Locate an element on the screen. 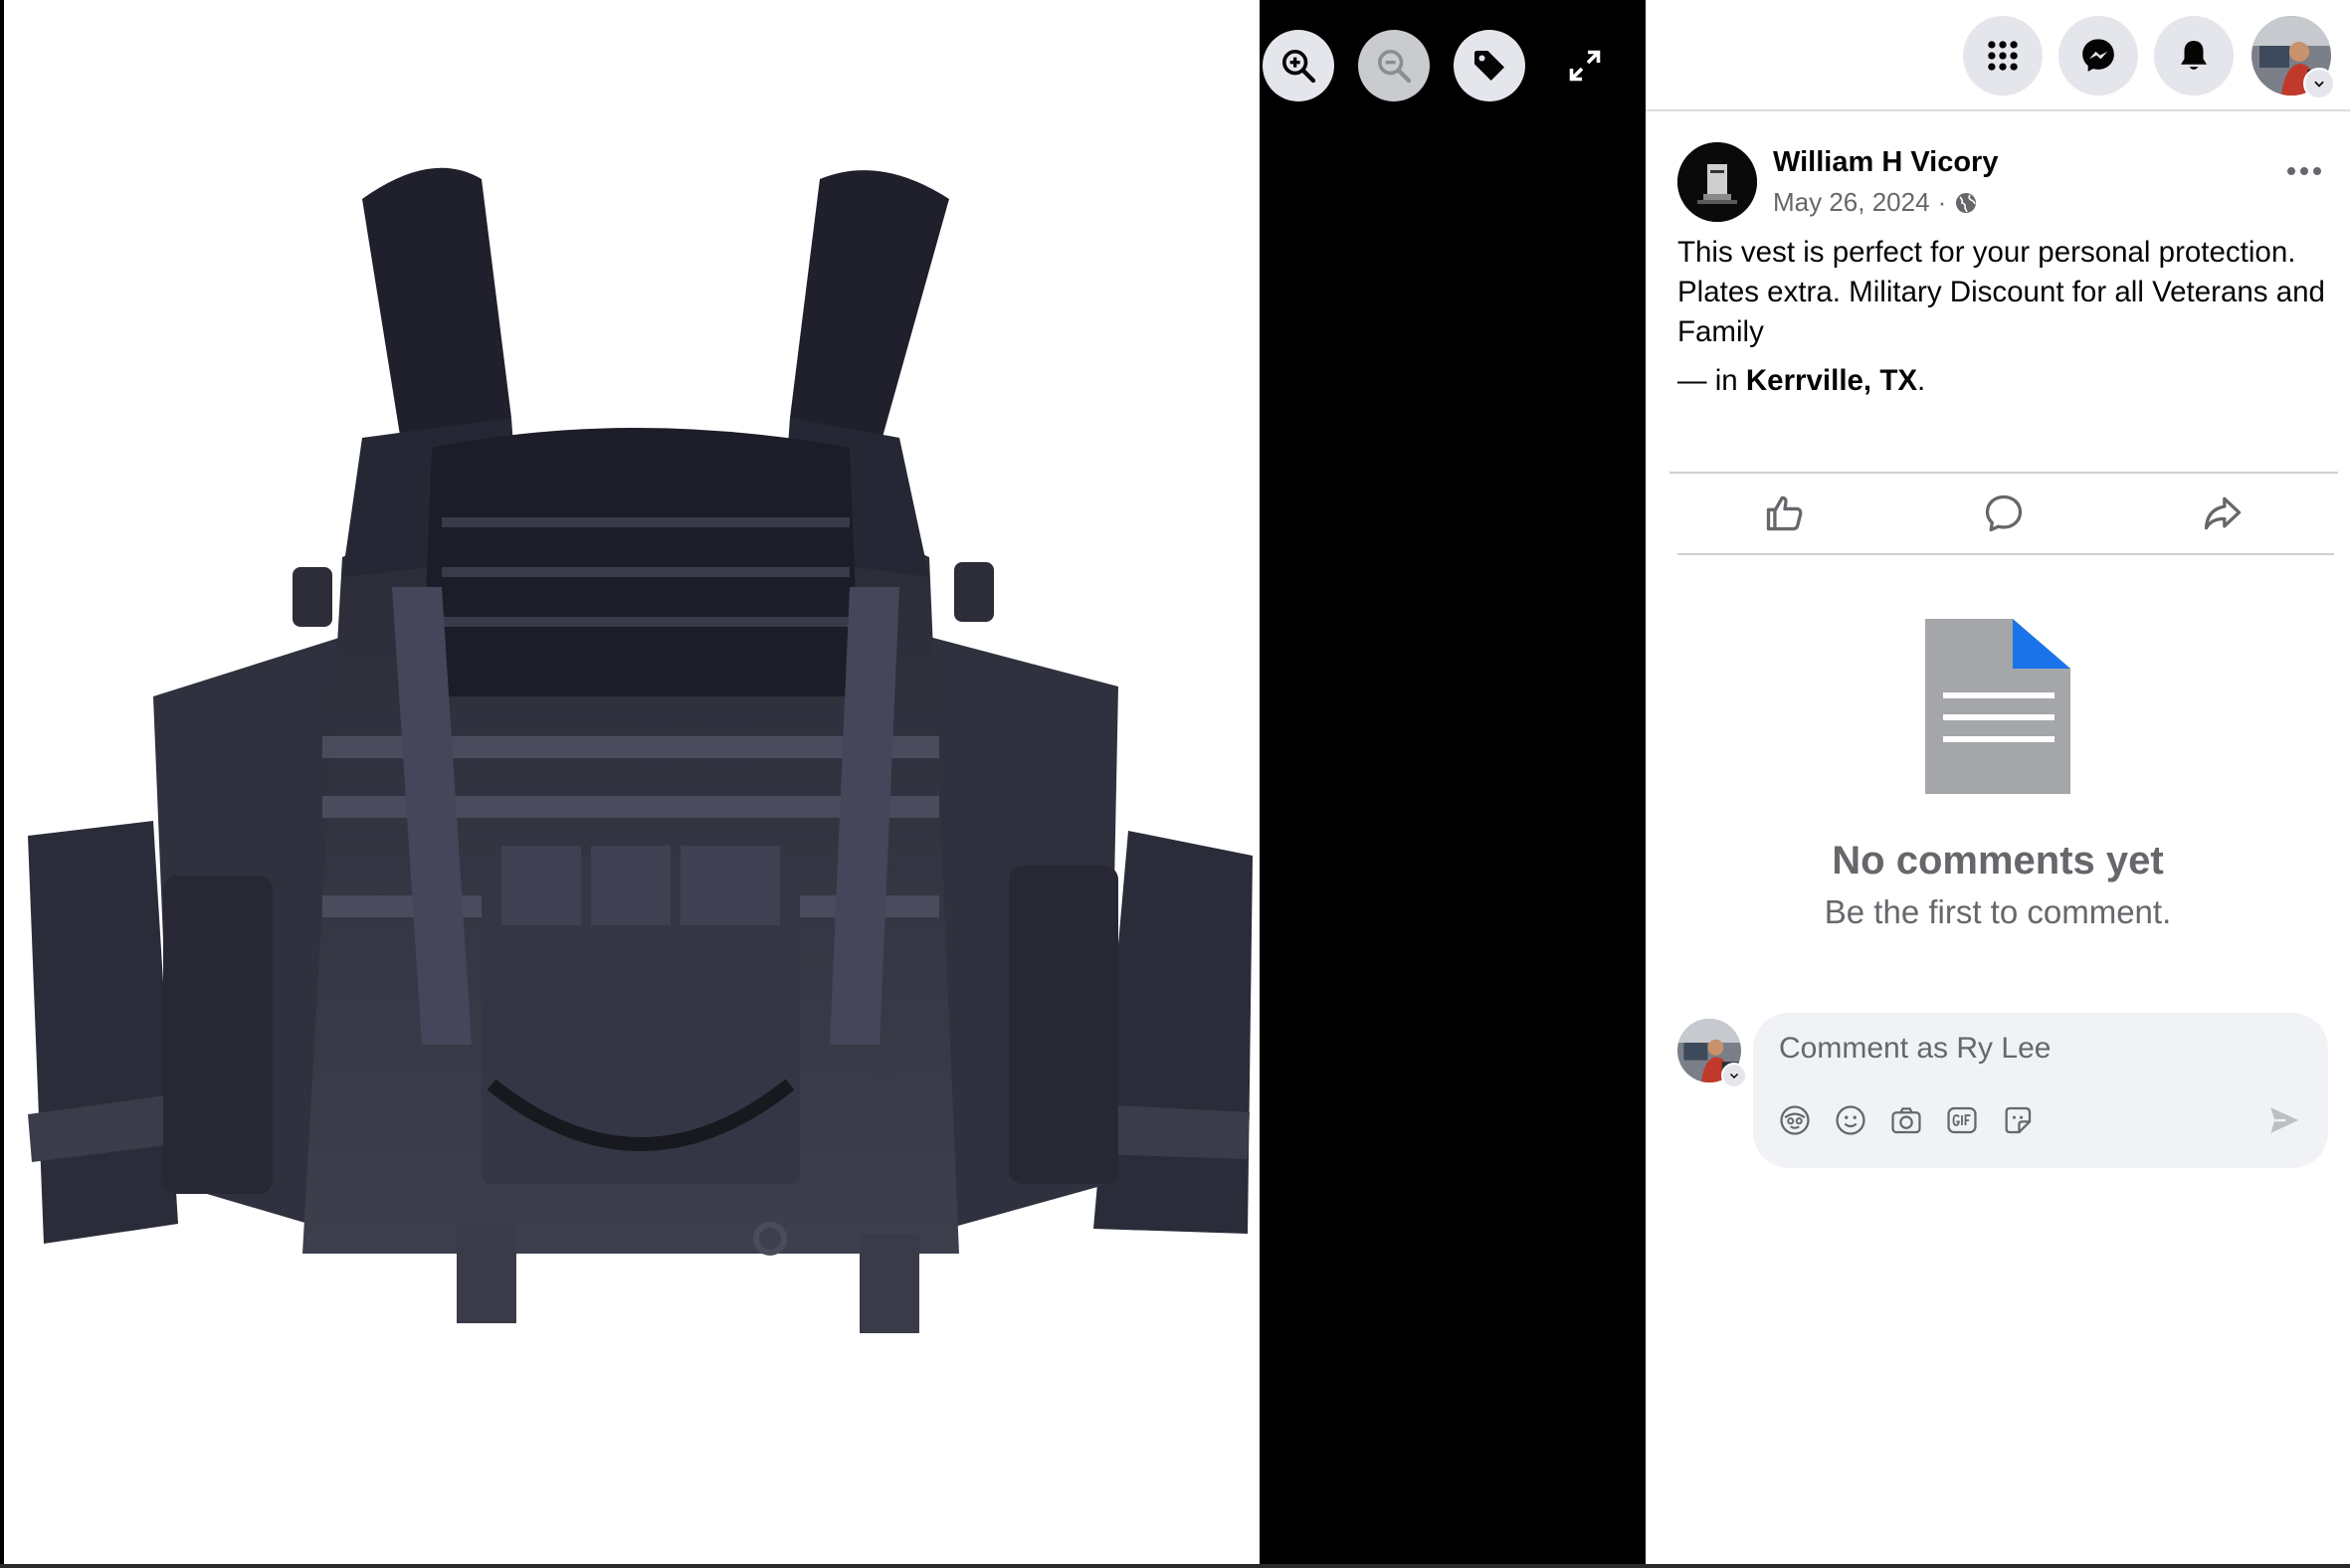 The image size is (2350, 1568). commenter-avatar is located at coordinates (1712, 1053).